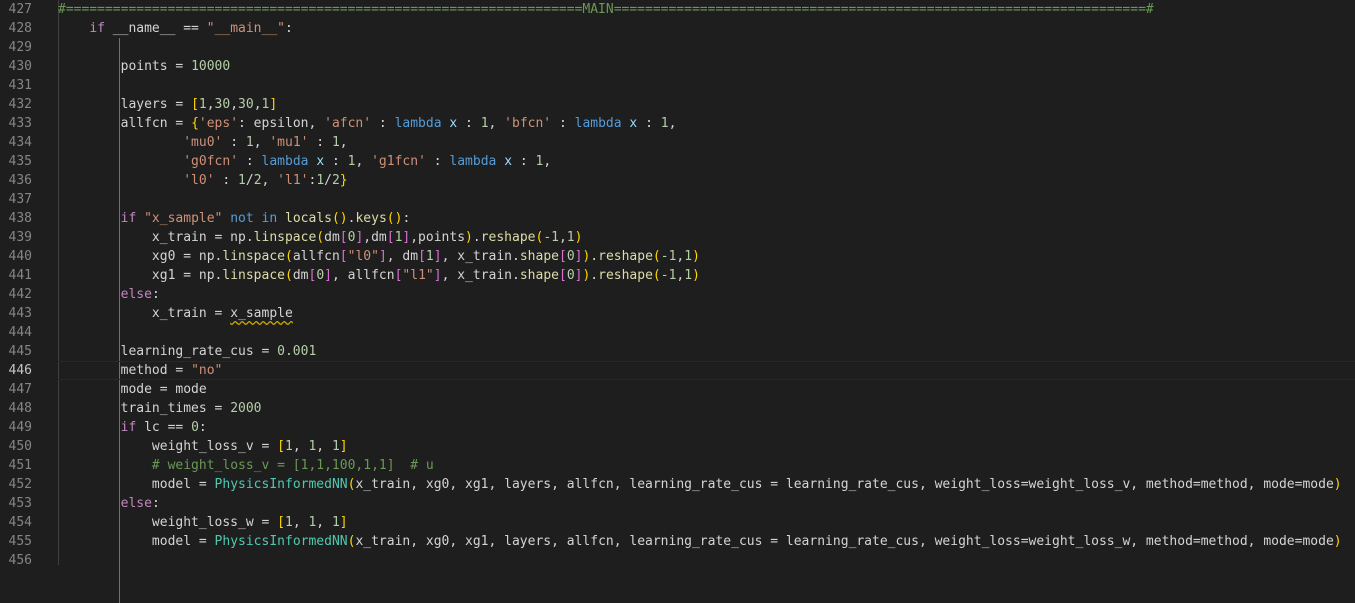 The height and width of the screenshot is (603, 1355). What do you see at coordinates (203, 522) in the screenshot?
I see `code-text: weight_loss_w = [1, 1, 1]` at bounding box center [203, 522].